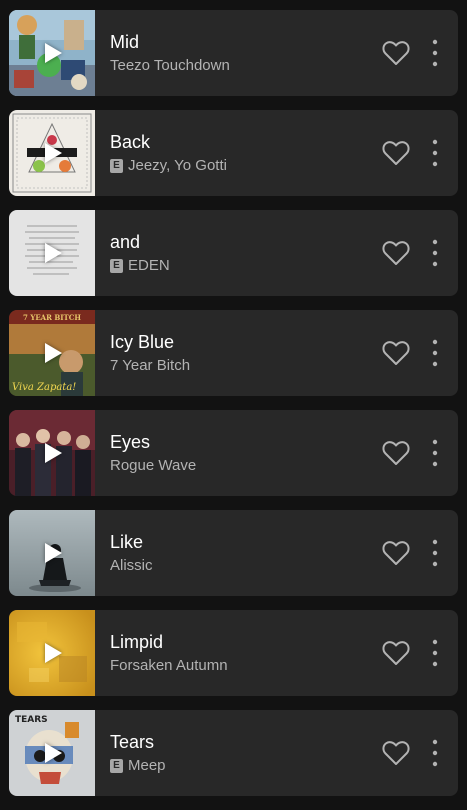 This screenshot has width=467, height=810. What do you see at coordinates (233, 153) in the screenshot?
I see `track-row: Back E Jeezy, Yo Gotti` at bounding box center [233, 153].